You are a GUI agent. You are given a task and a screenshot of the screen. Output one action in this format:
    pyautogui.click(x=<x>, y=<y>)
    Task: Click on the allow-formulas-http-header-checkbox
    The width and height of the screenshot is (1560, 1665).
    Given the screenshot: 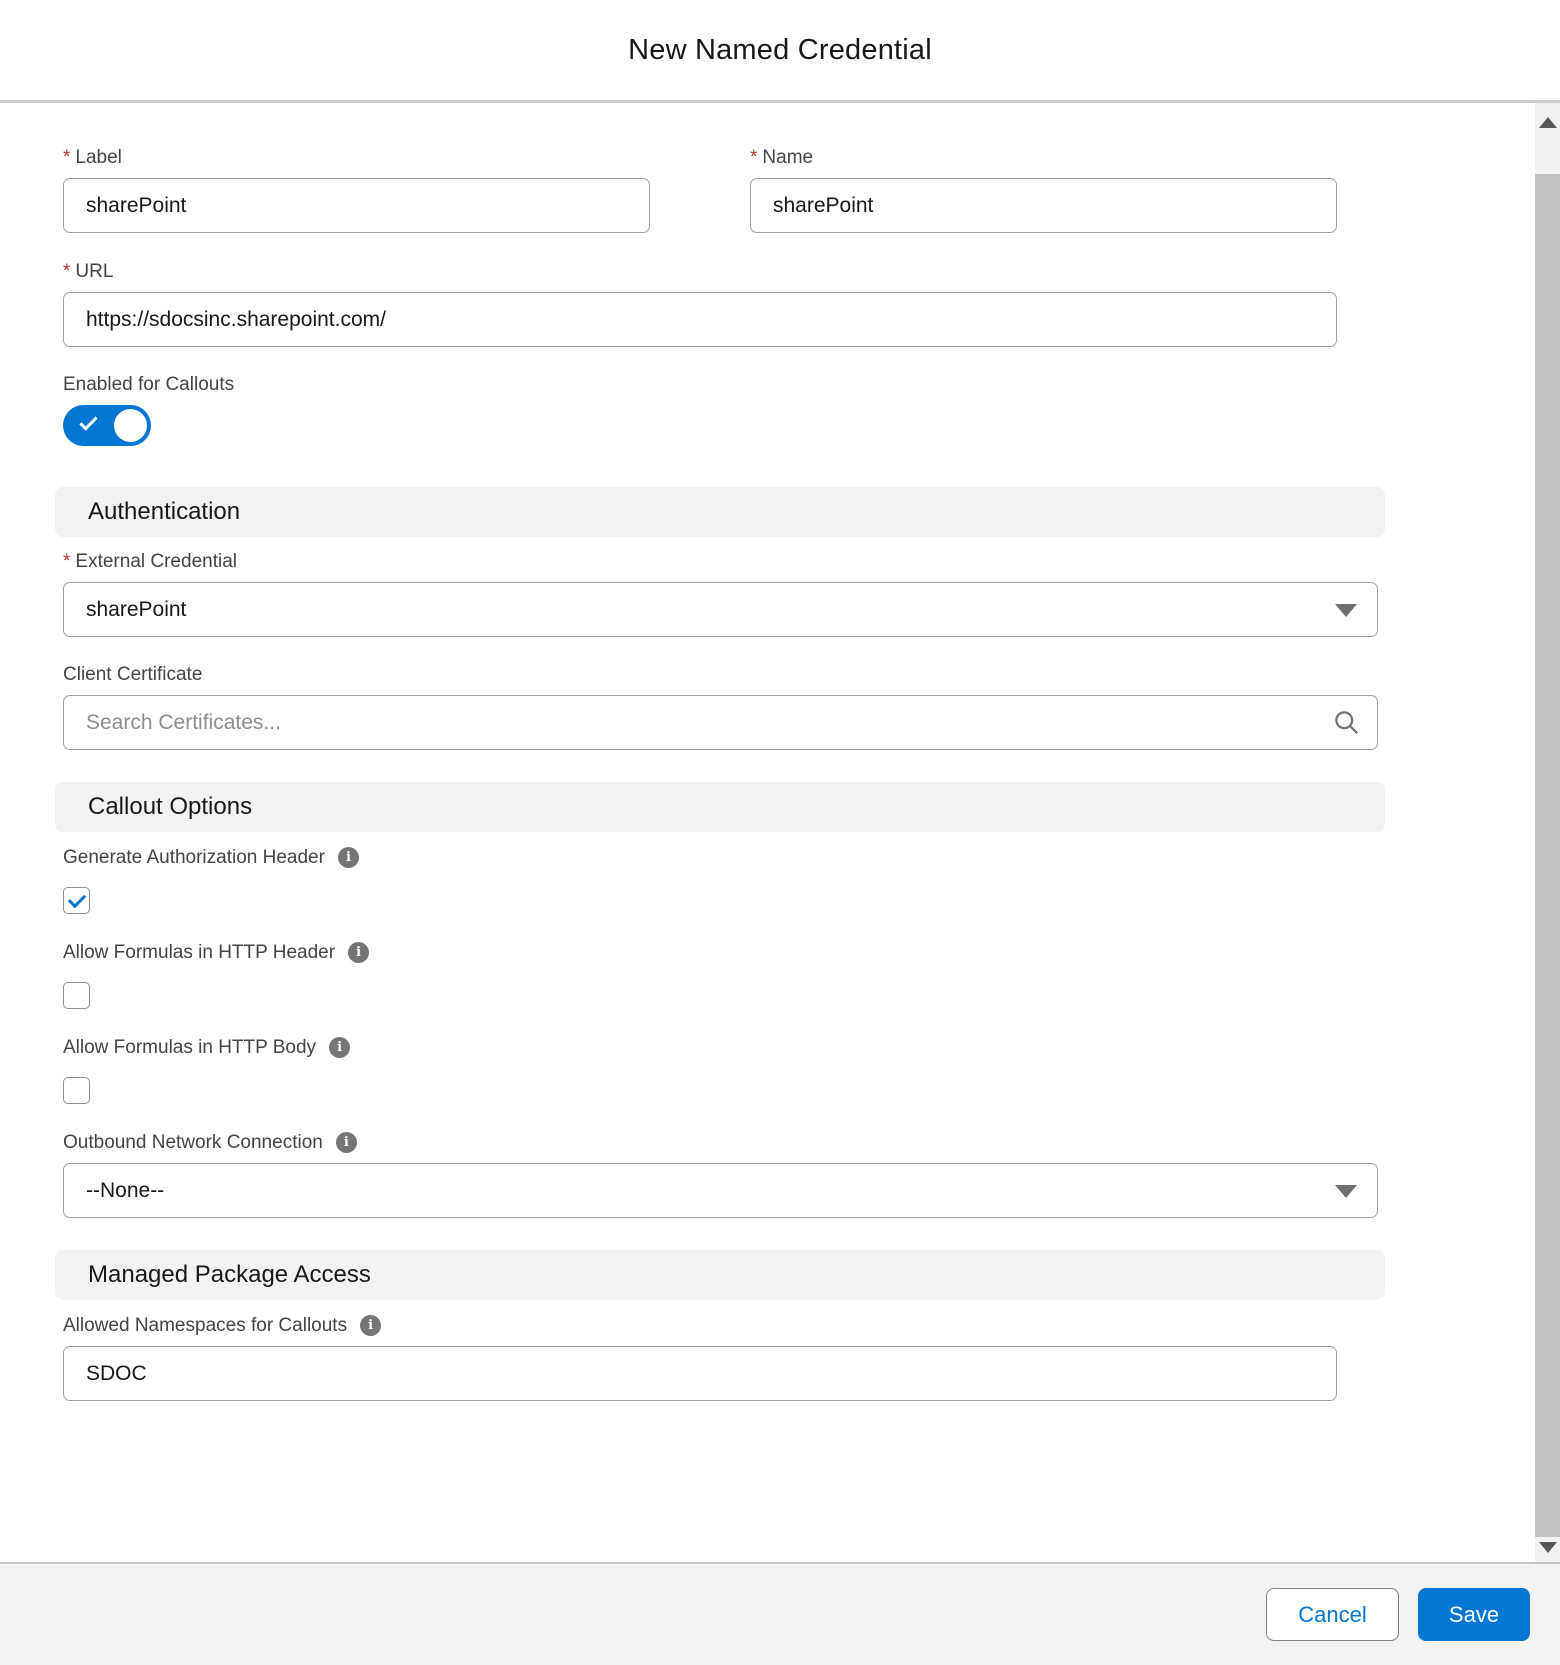 What is the action you would take?
    pyautogui.click(x=76, y=995)
    